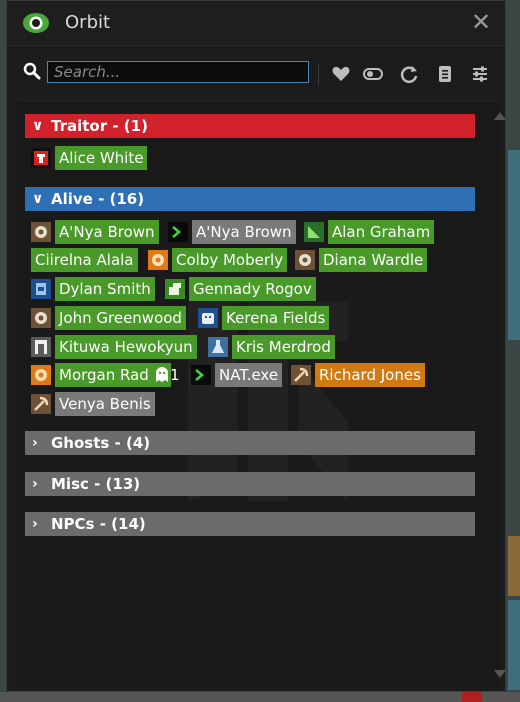  I want to click on scroll-down-arrow-icon, so click(500, 674).